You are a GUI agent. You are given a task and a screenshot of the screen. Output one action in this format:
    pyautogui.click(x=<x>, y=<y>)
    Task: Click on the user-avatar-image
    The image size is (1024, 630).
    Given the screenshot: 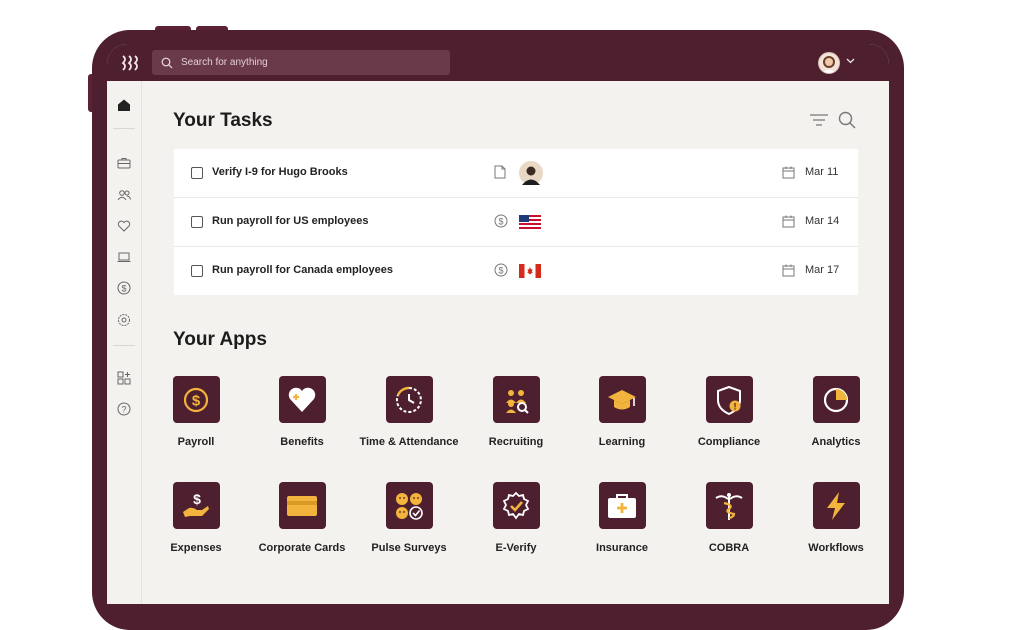 What is the action you would take?
    pyautogui.click(x=829, y=64)
    